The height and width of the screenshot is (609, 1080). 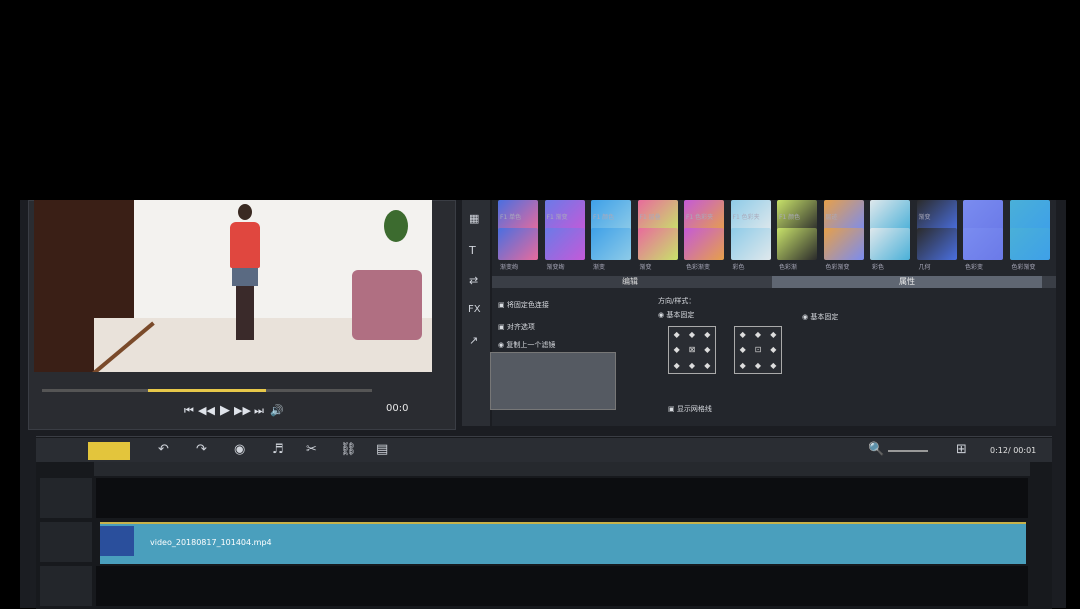 I want to click on track-header-video, so click(x=66, y=498).